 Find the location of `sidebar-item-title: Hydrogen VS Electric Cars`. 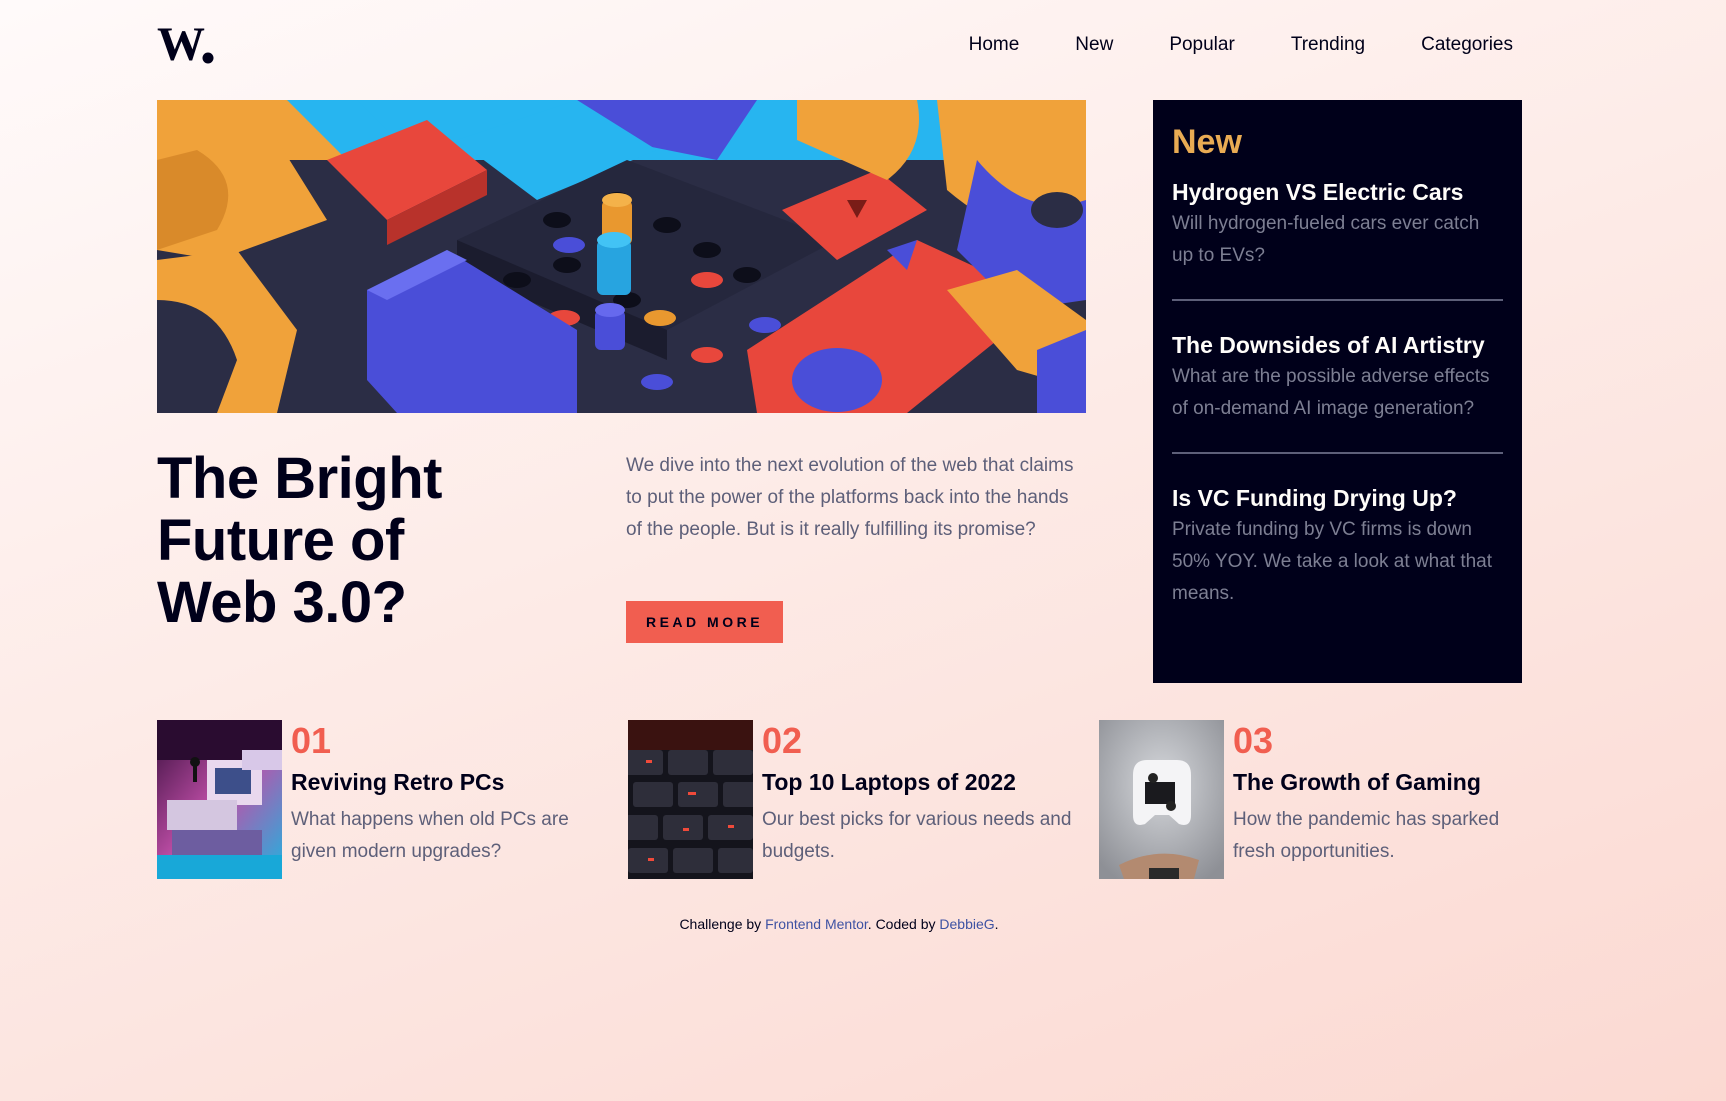

sidebar-item-title: Hydrogen VS Electric Cars is located at coordinates (1337, 192).